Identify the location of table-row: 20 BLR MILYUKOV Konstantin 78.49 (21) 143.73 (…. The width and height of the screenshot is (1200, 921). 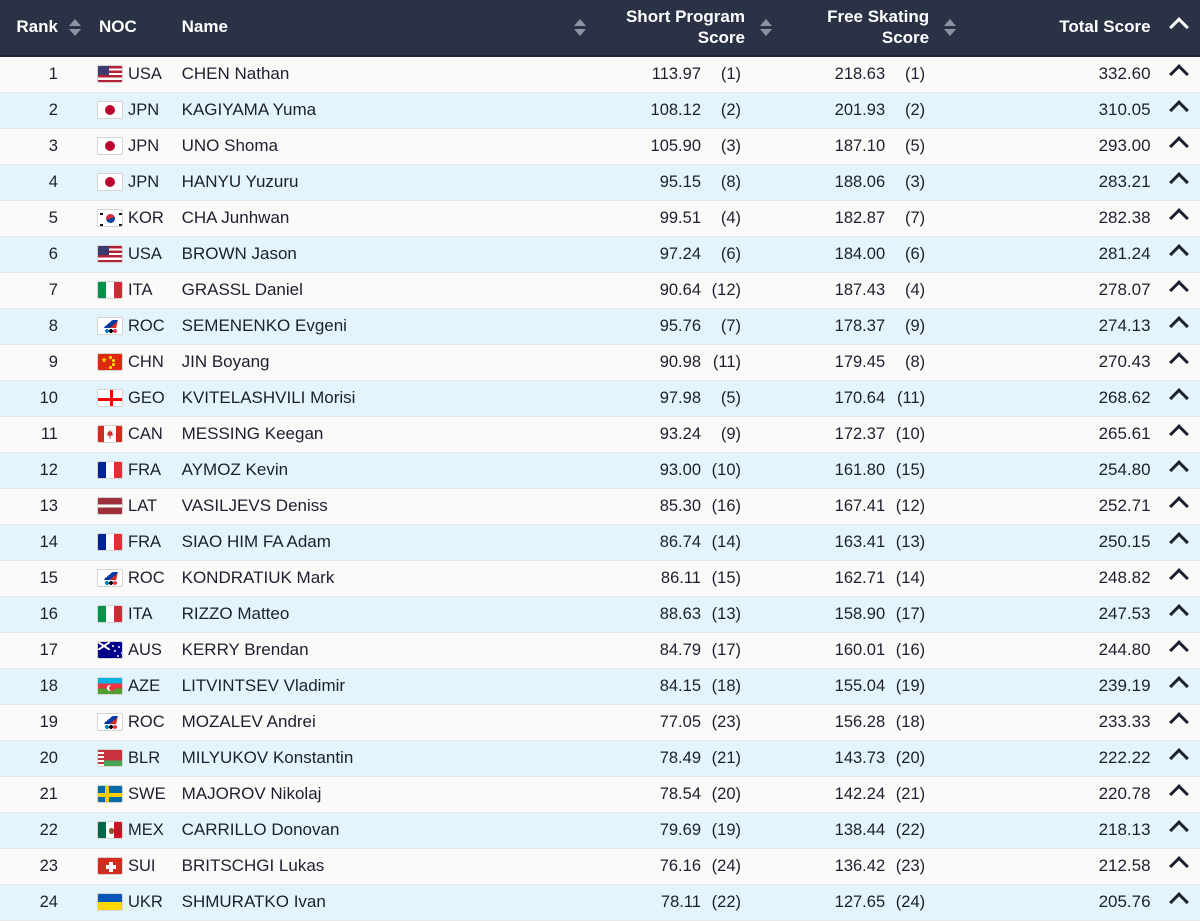
(600, 758).